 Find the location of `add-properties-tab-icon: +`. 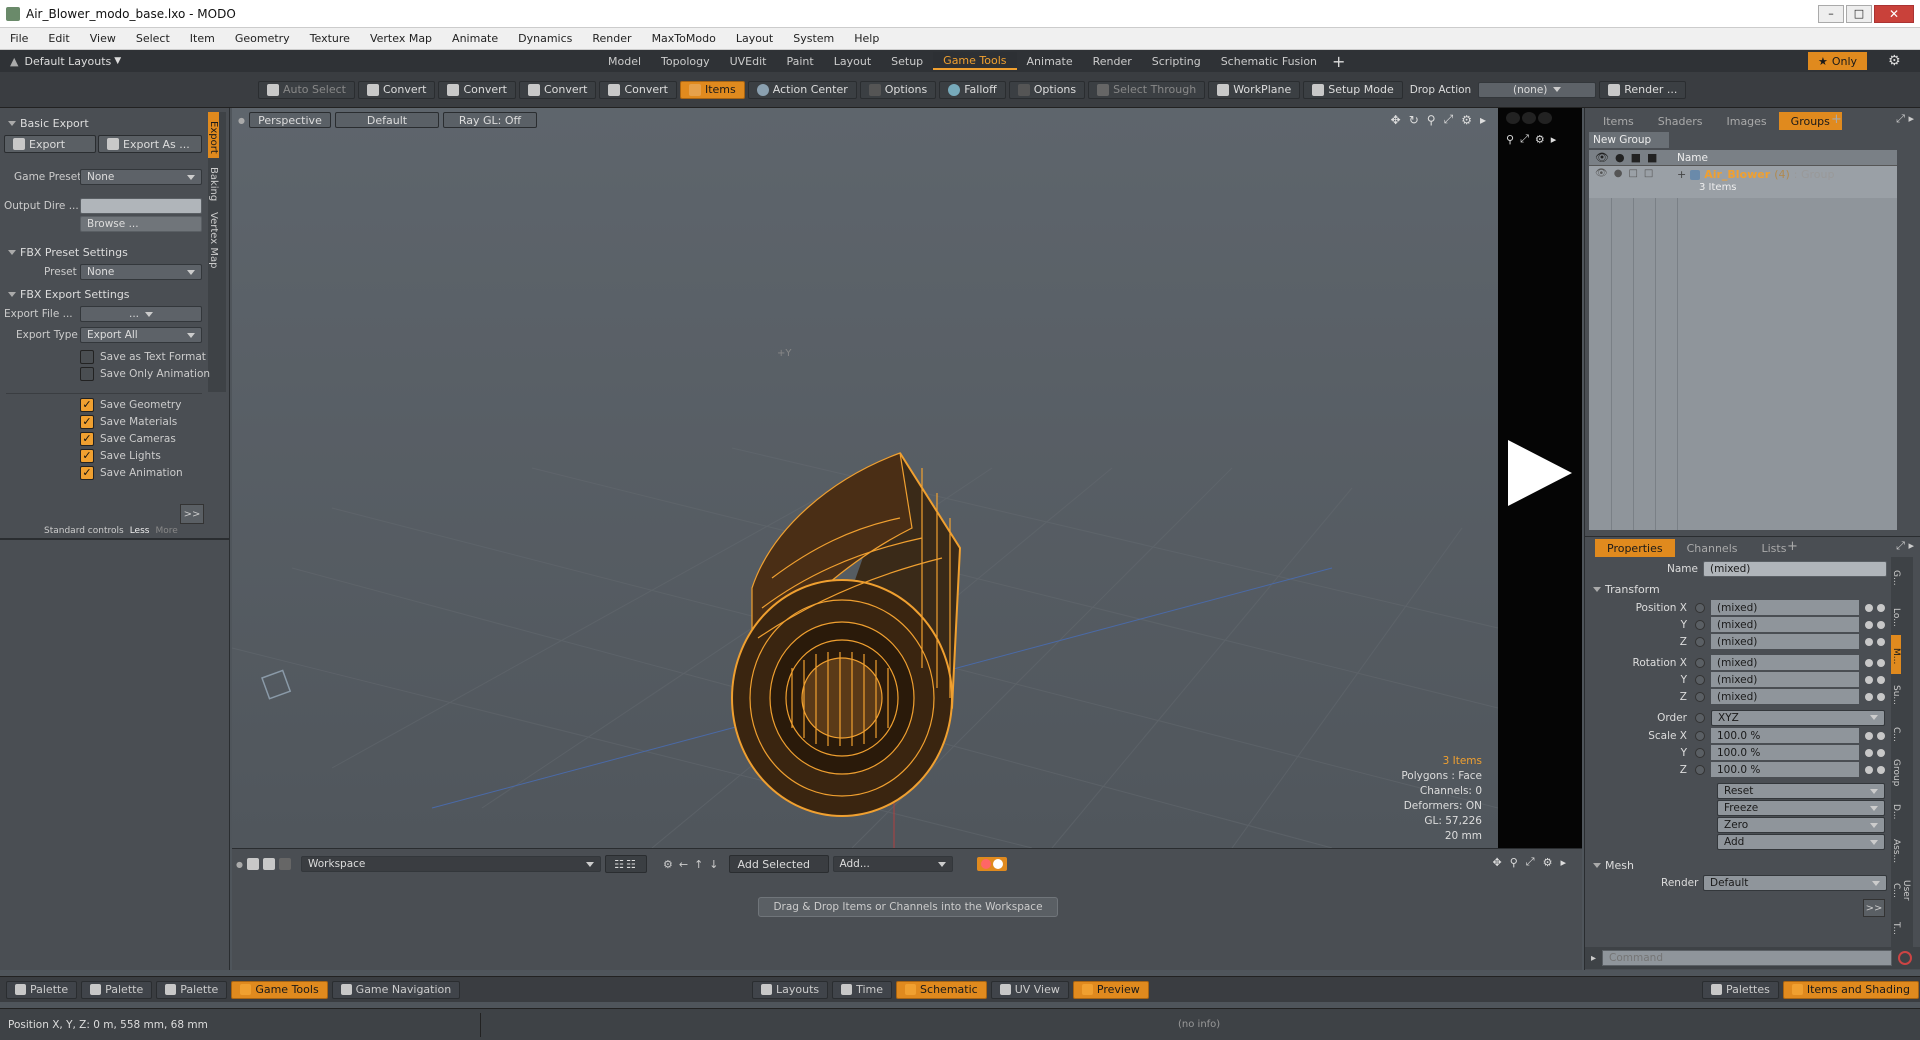

add-properties-tab-icon: + is located at coordinates (1792, 546).